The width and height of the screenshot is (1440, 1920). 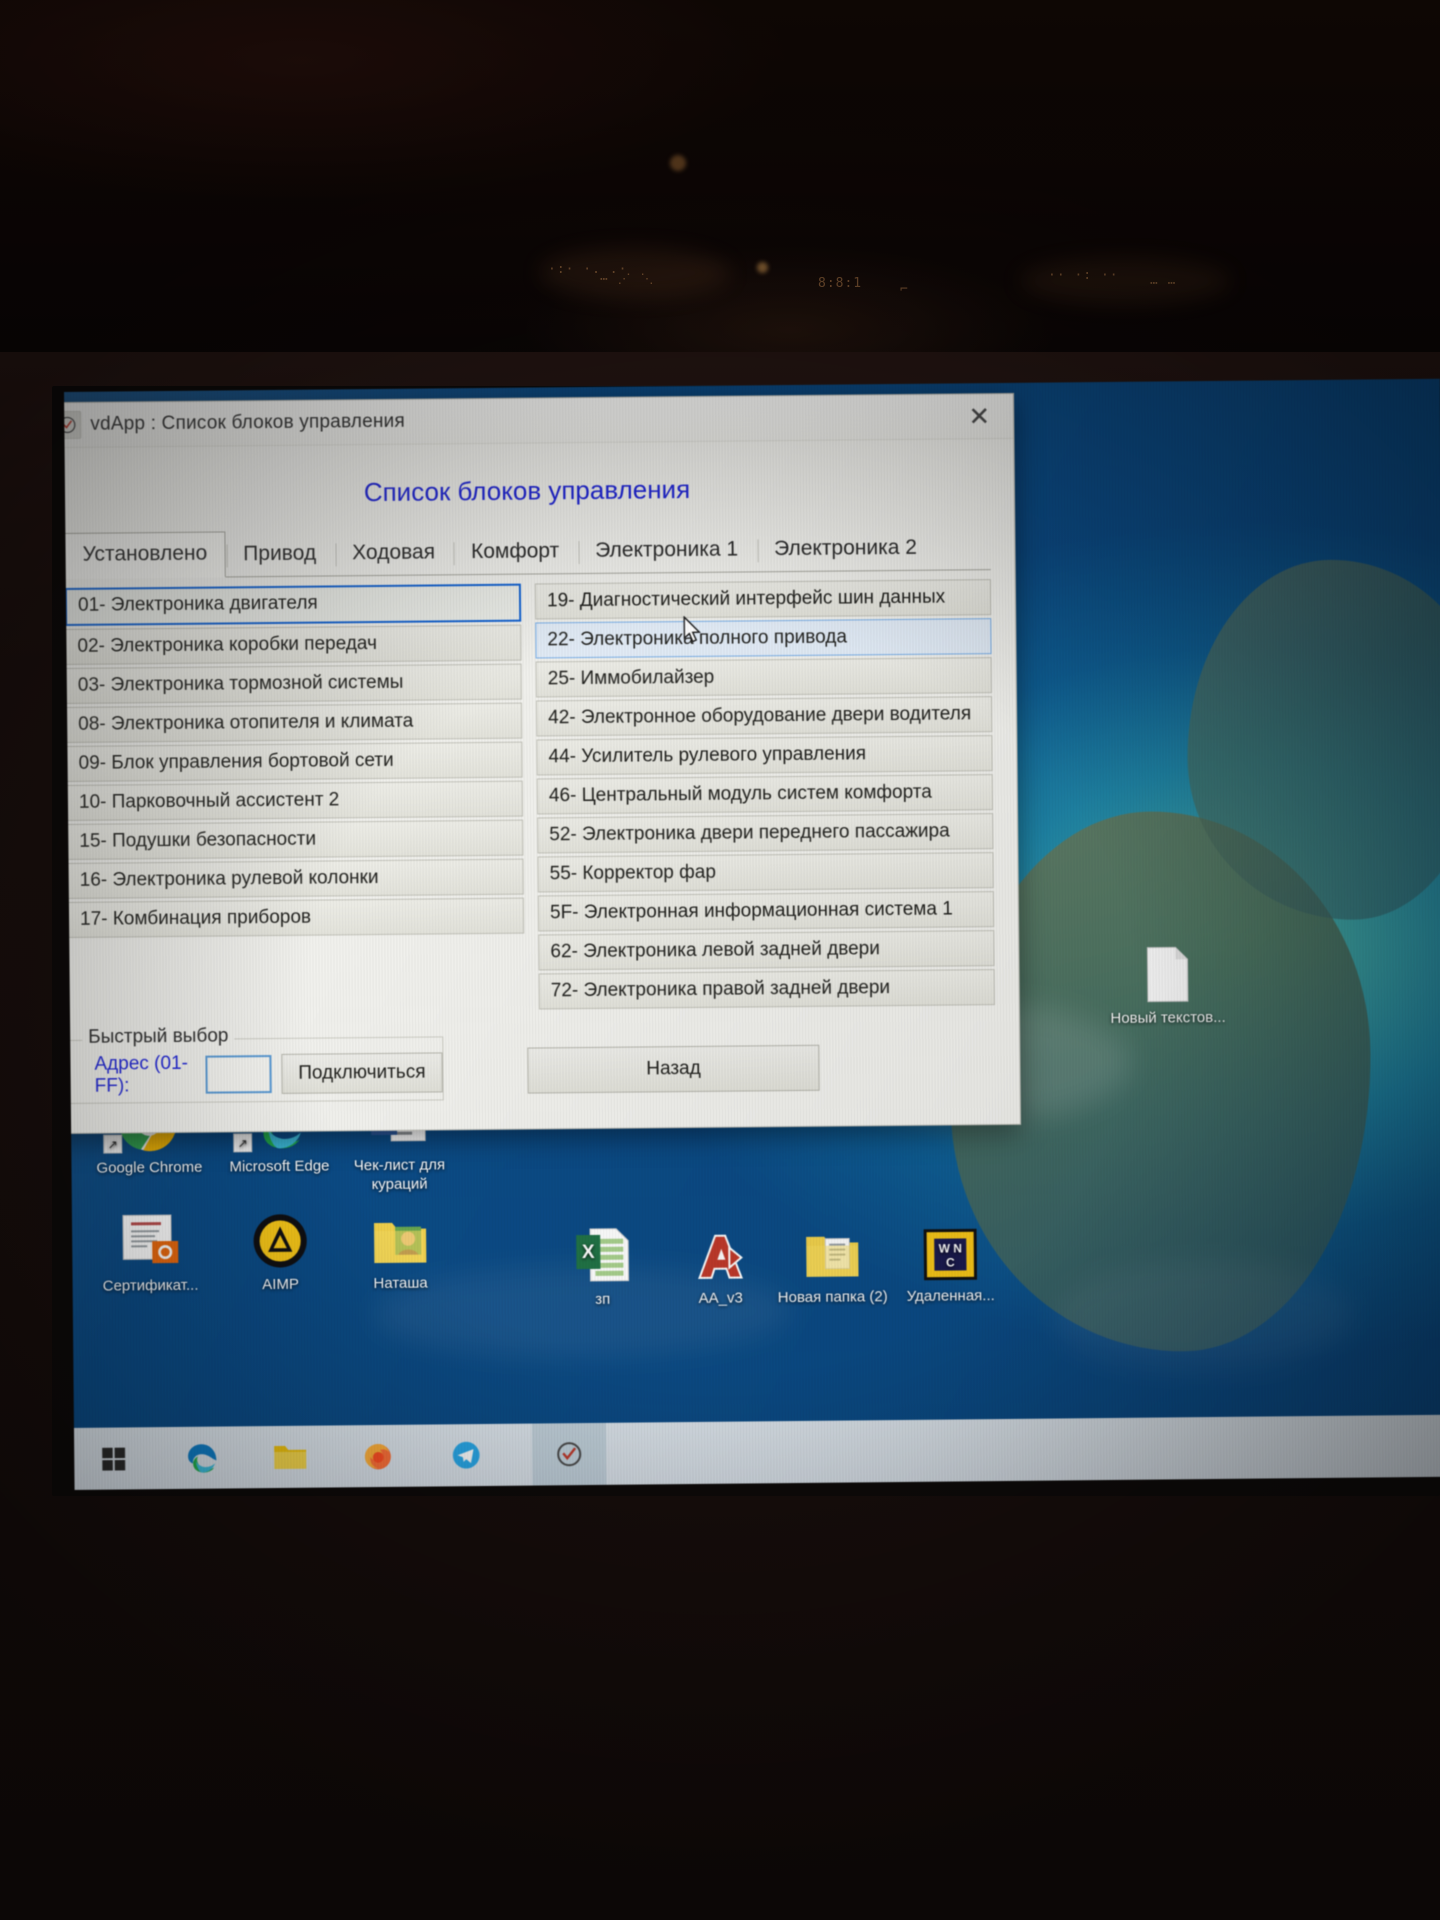 I want to click on start-button, so click(x=114, y=1458).